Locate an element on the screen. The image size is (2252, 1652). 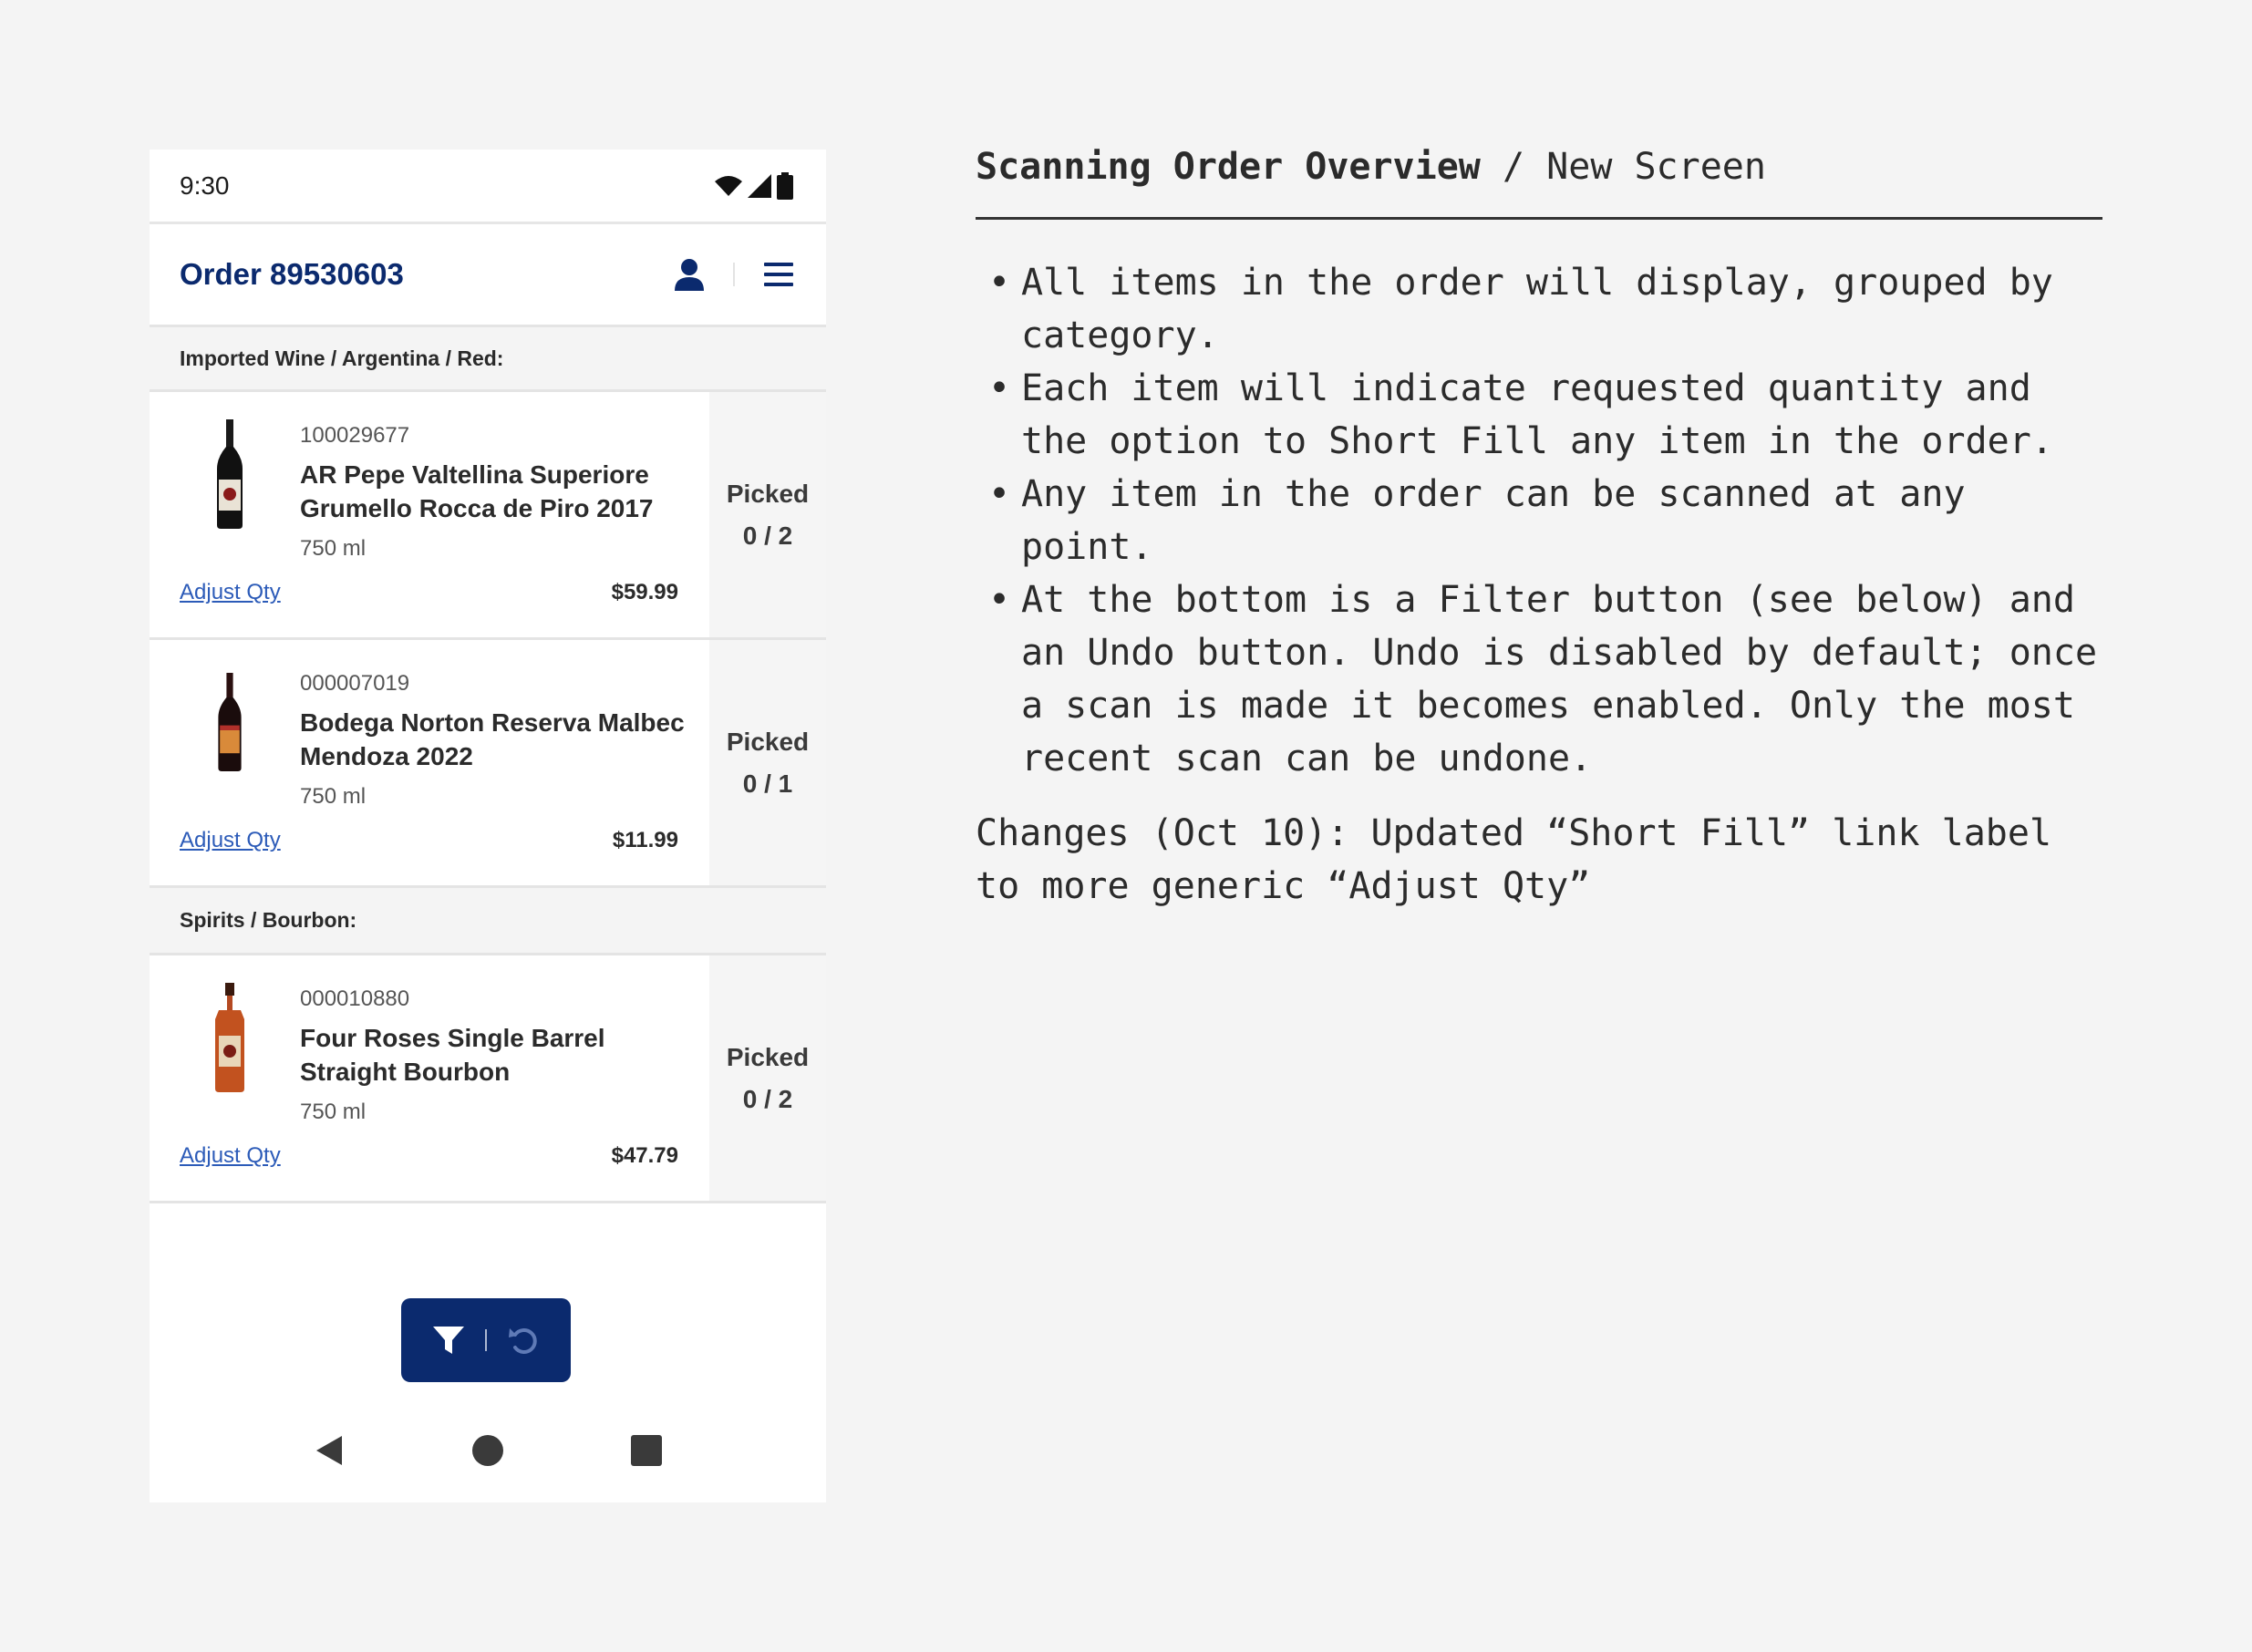
item-price: $11.99 is located at coordinates (645, 840).